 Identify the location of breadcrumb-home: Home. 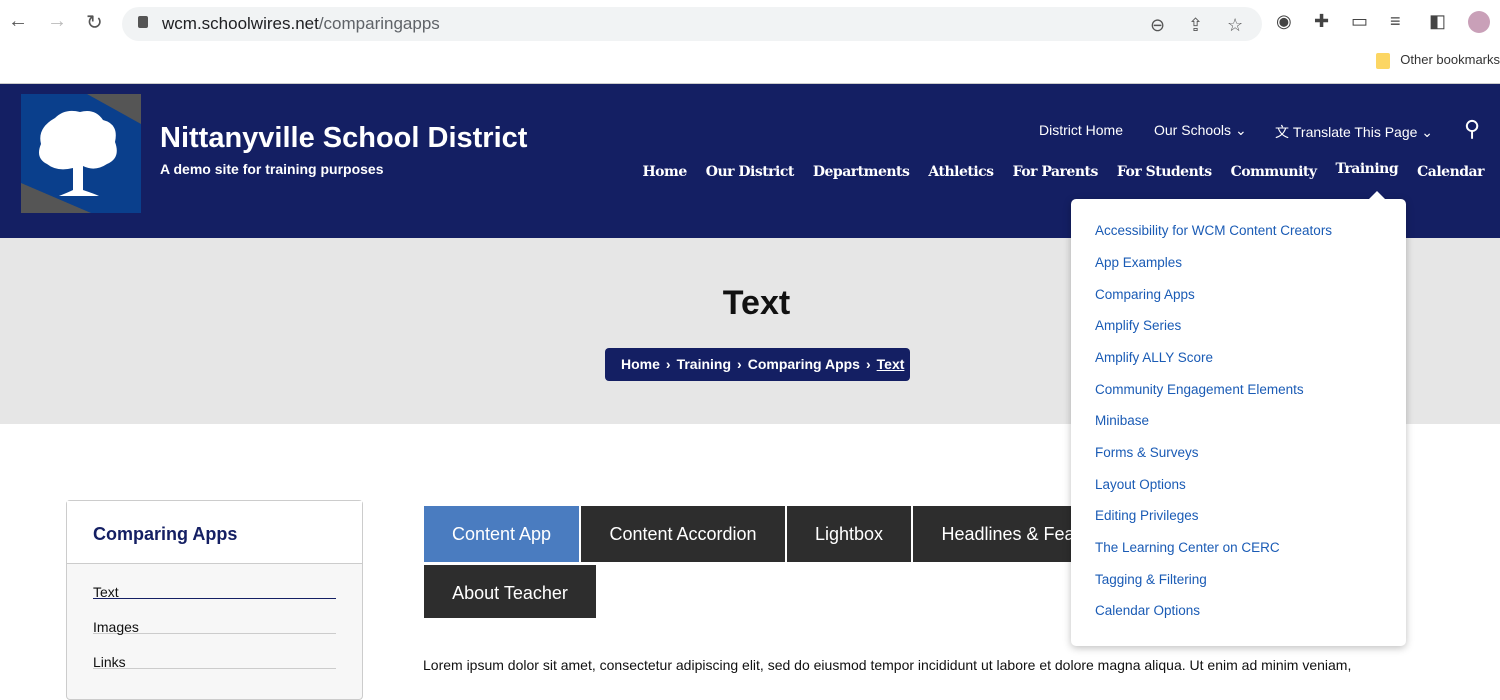
(640, 364).